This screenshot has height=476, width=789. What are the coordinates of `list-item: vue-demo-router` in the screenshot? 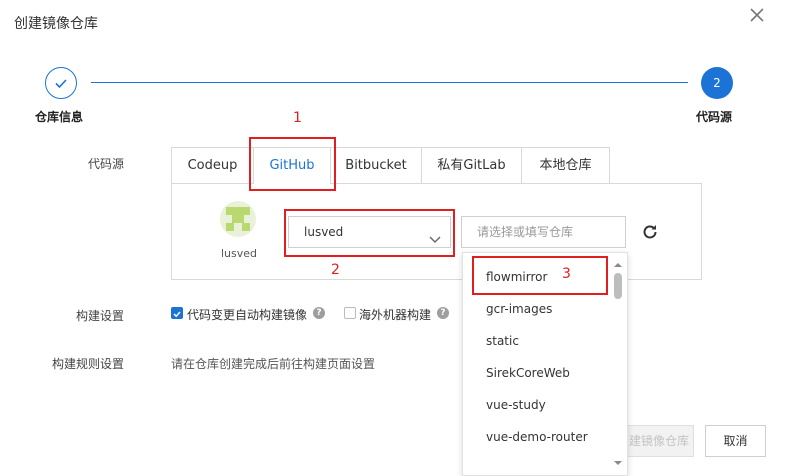 It's located at (537, 437).